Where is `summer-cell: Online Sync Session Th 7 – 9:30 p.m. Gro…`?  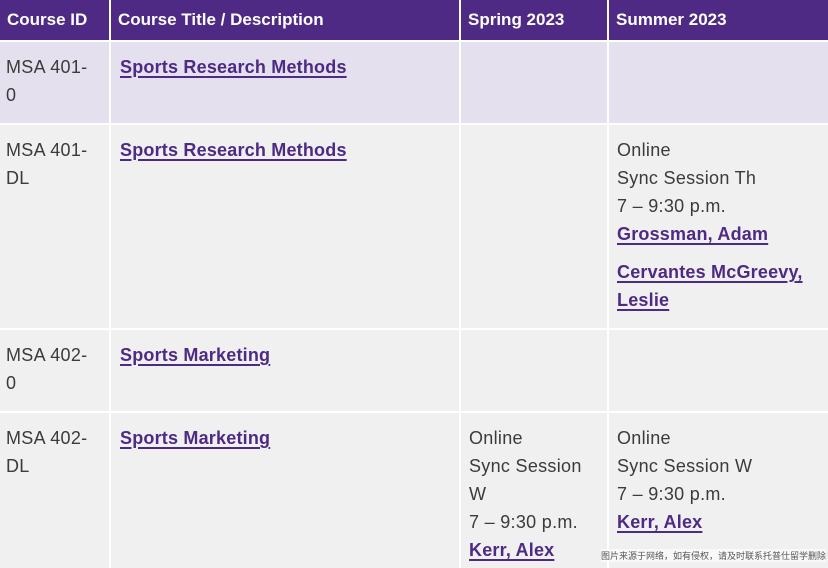
summer-cell: Online Sync Session Th 7 – 9:30 p.m. Gro… is located at coordinates (718, 227).